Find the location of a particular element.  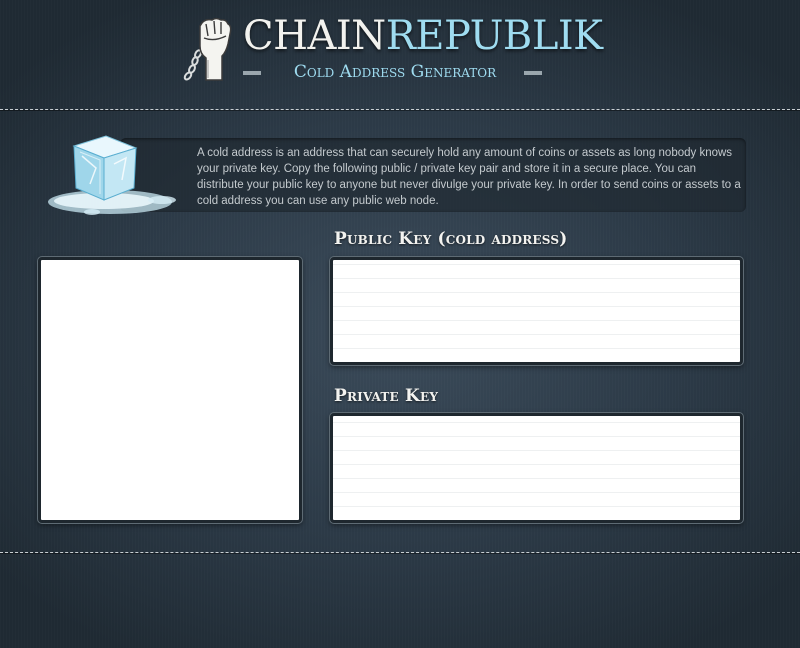

subtitle-divider-left is located at coordinates (252, 73).